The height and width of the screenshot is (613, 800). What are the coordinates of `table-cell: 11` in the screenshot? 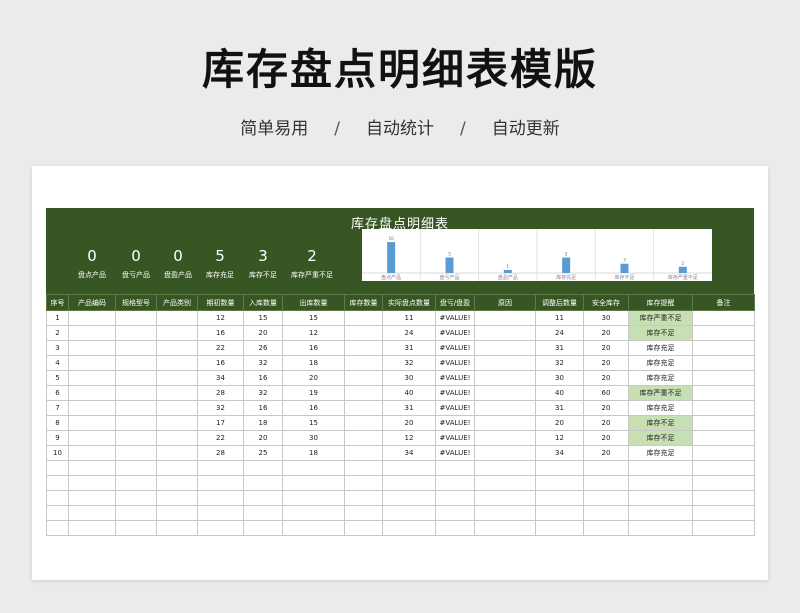 It's located at (409, 318).